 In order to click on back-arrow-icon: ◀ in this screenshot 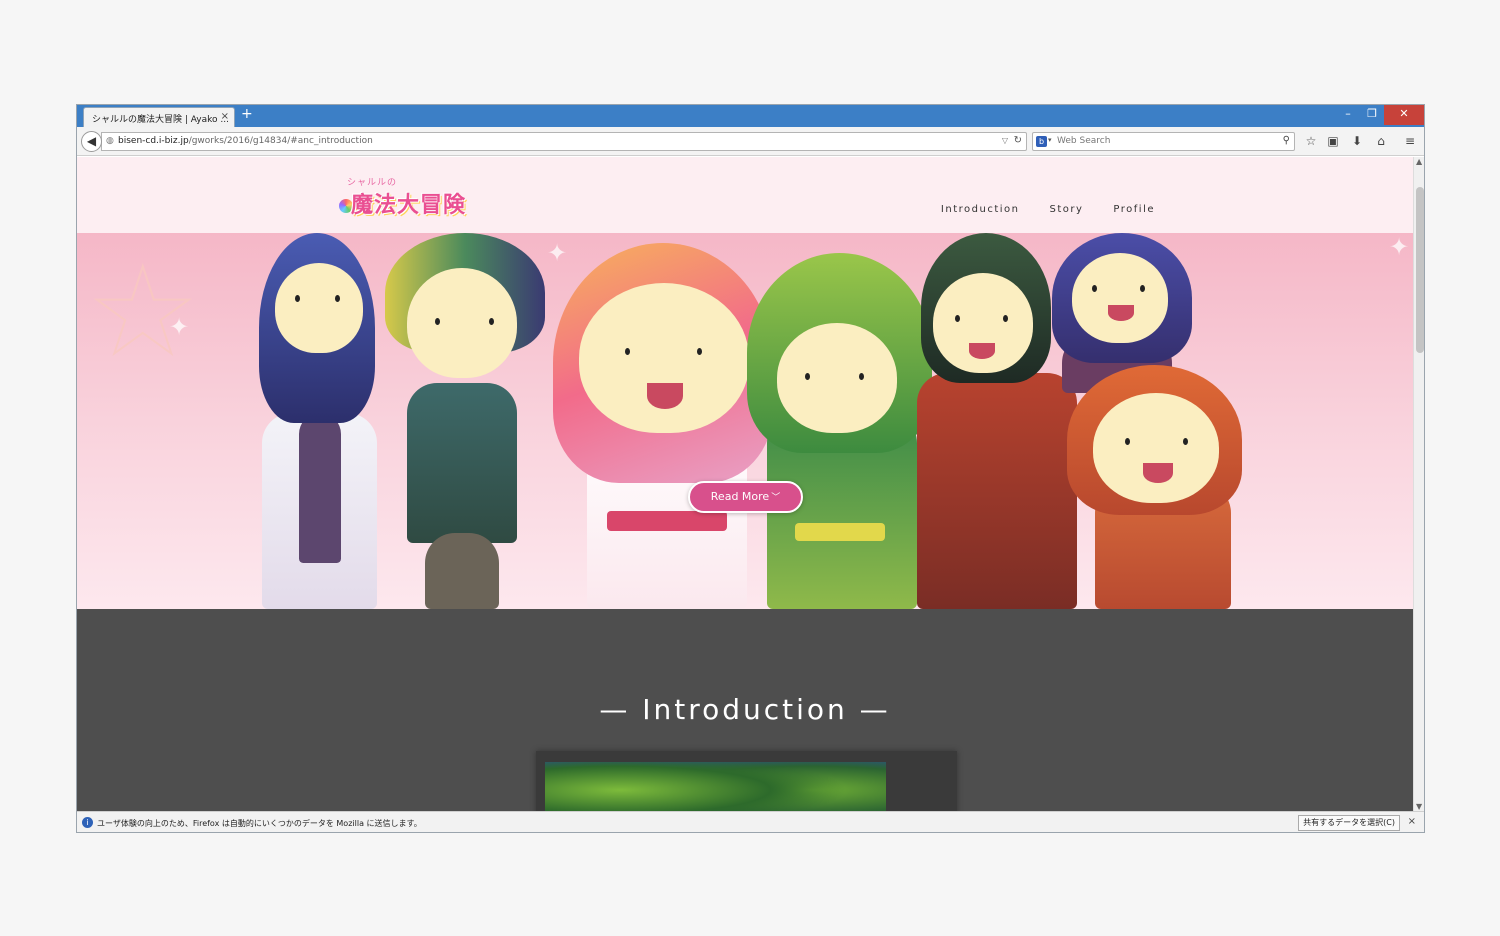, I will do `click(91, 141)`.